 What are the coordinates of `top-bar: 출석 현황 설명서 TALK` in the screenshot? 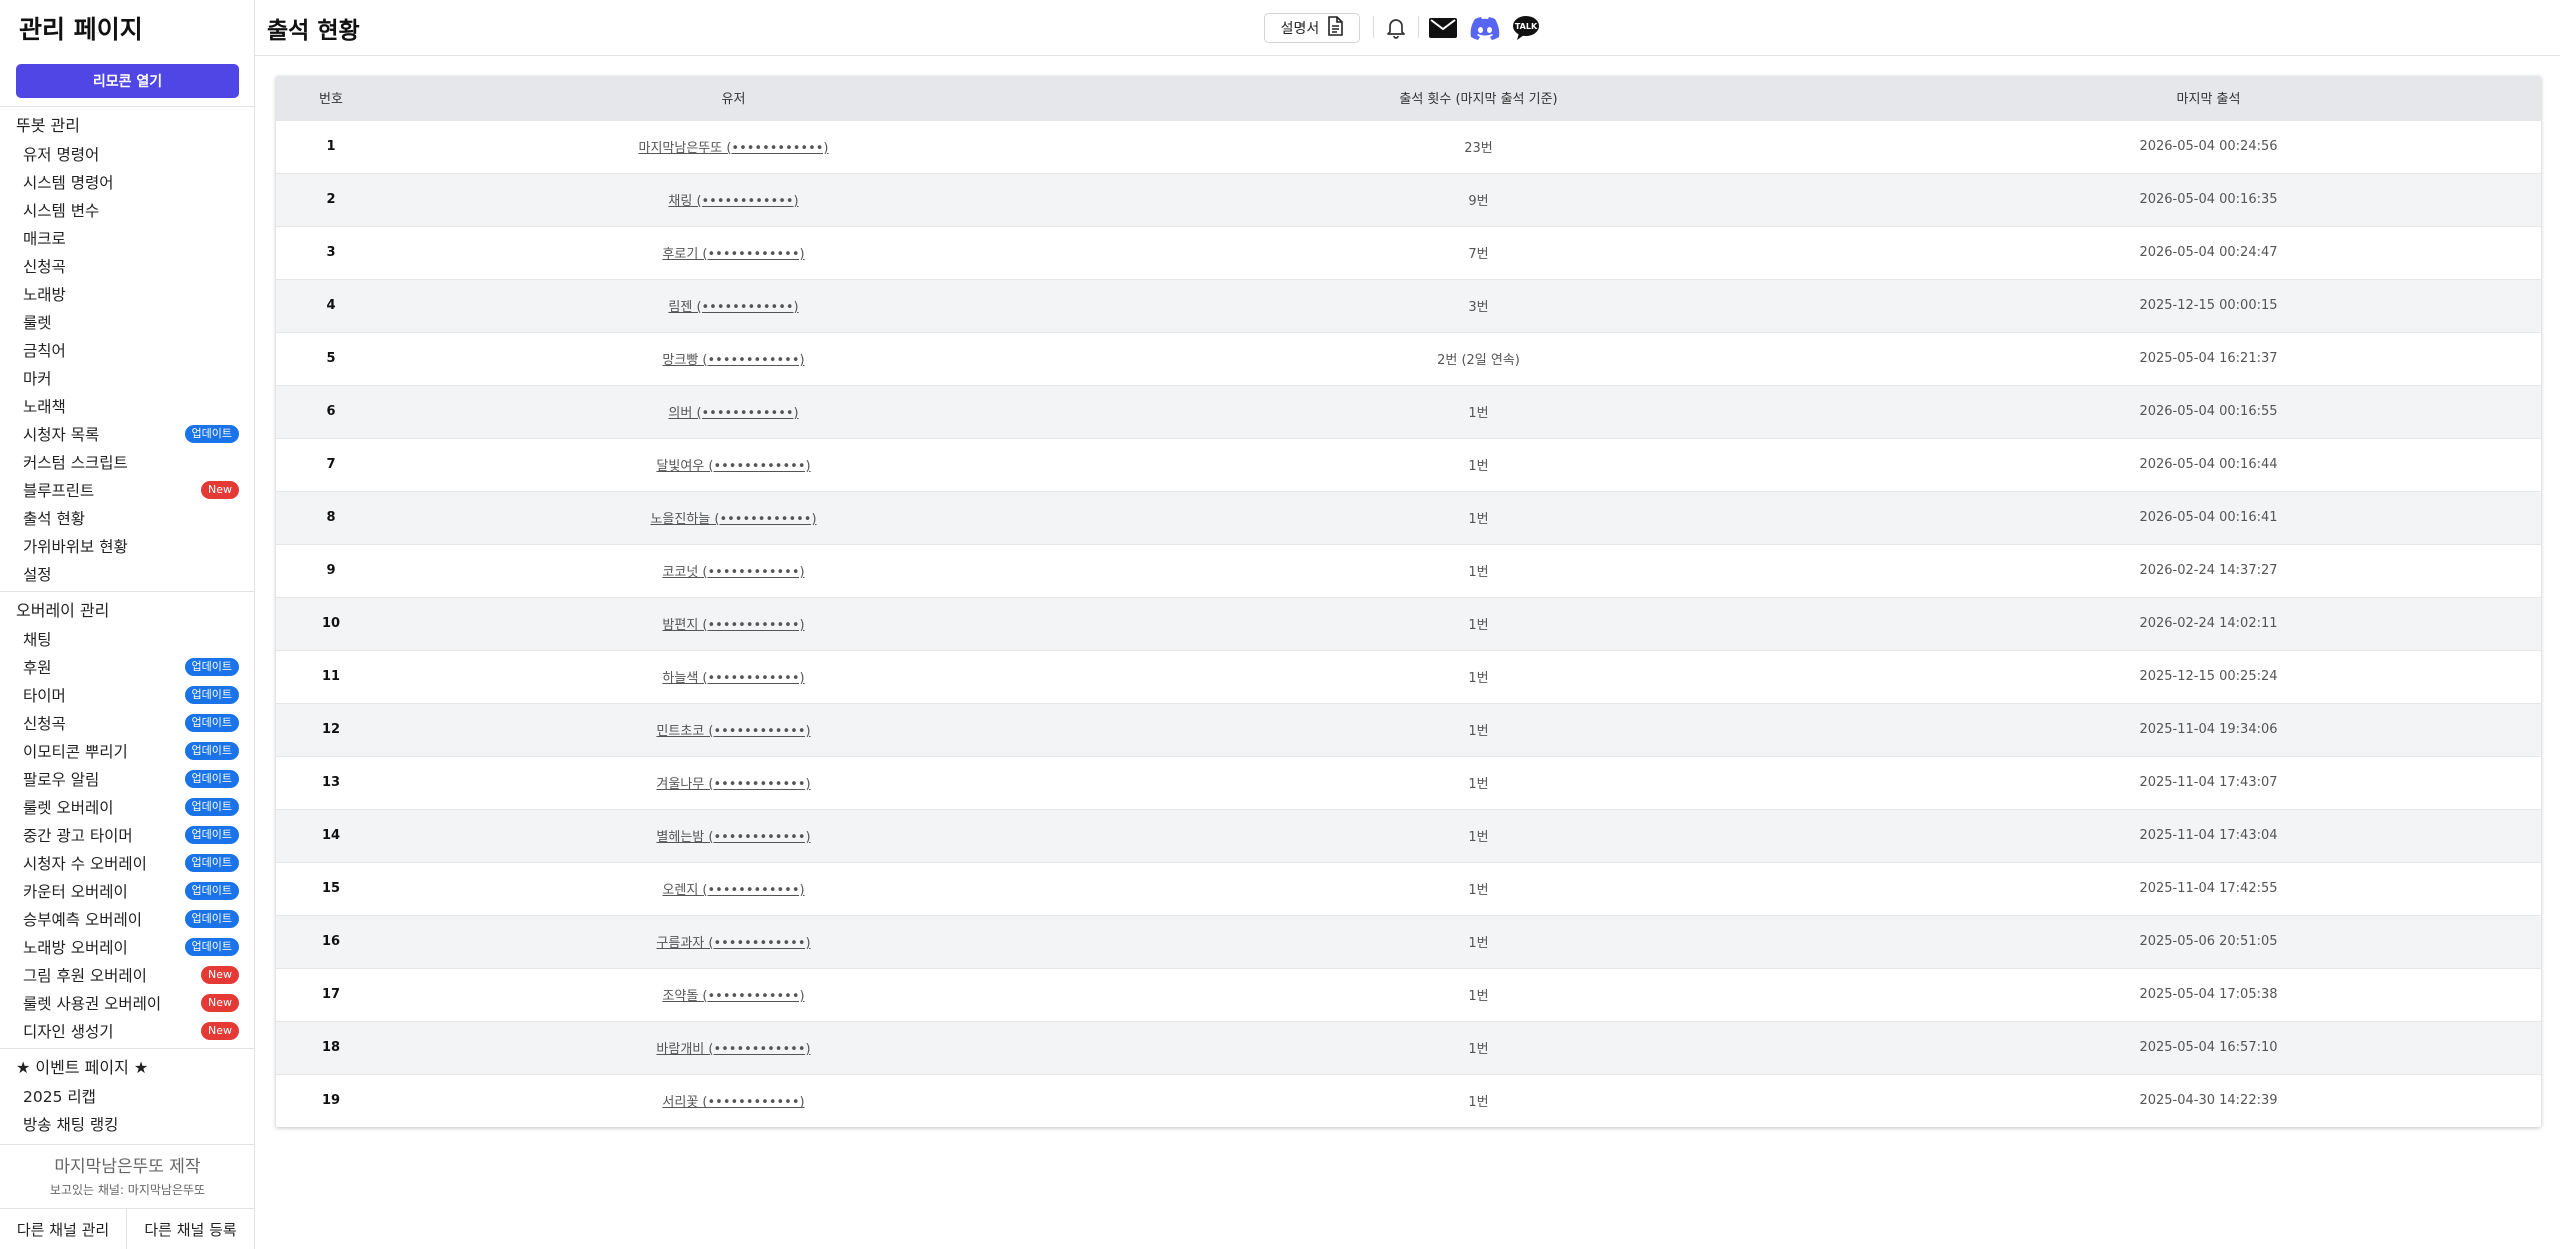 It's located at (1407, 28).